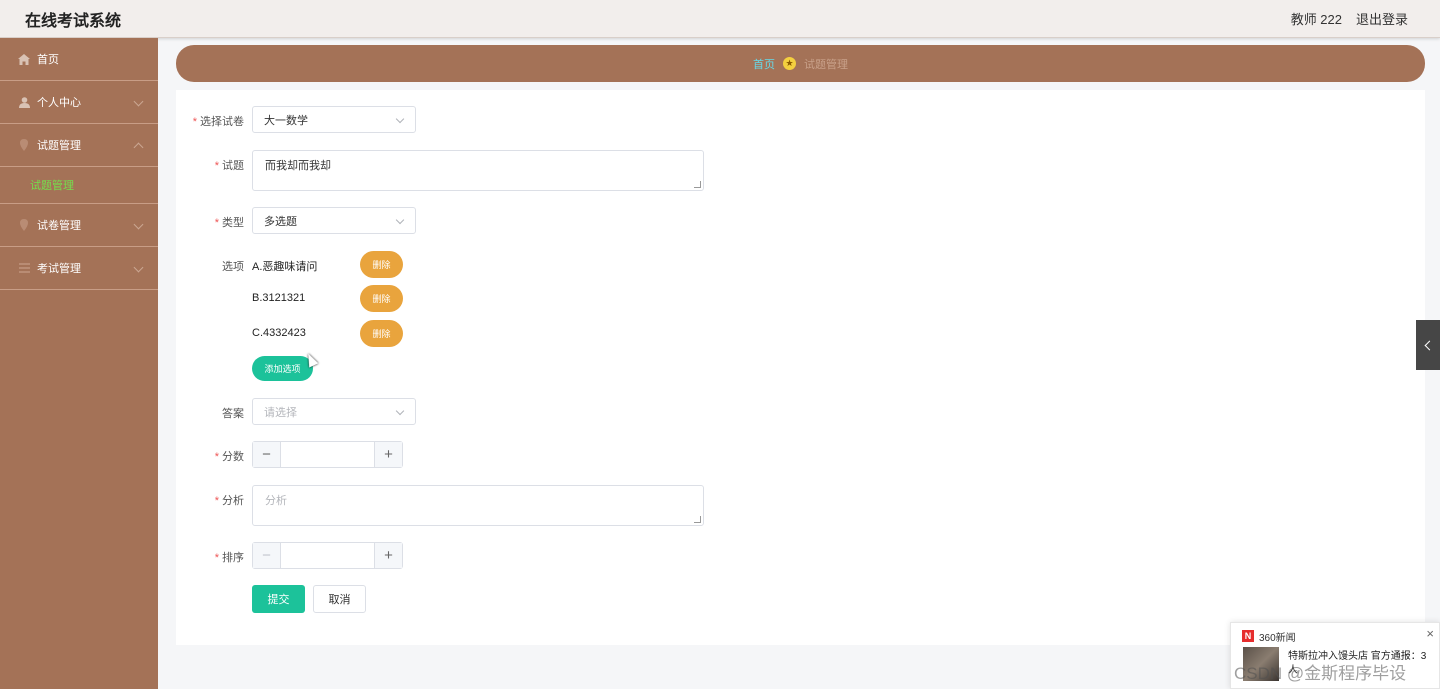 This screenshot has height=689, width=1440. What do you see at coordinates (229, 166) in the screenshot?
I see `question-label: * 试题` at bounding box center [229, 166].